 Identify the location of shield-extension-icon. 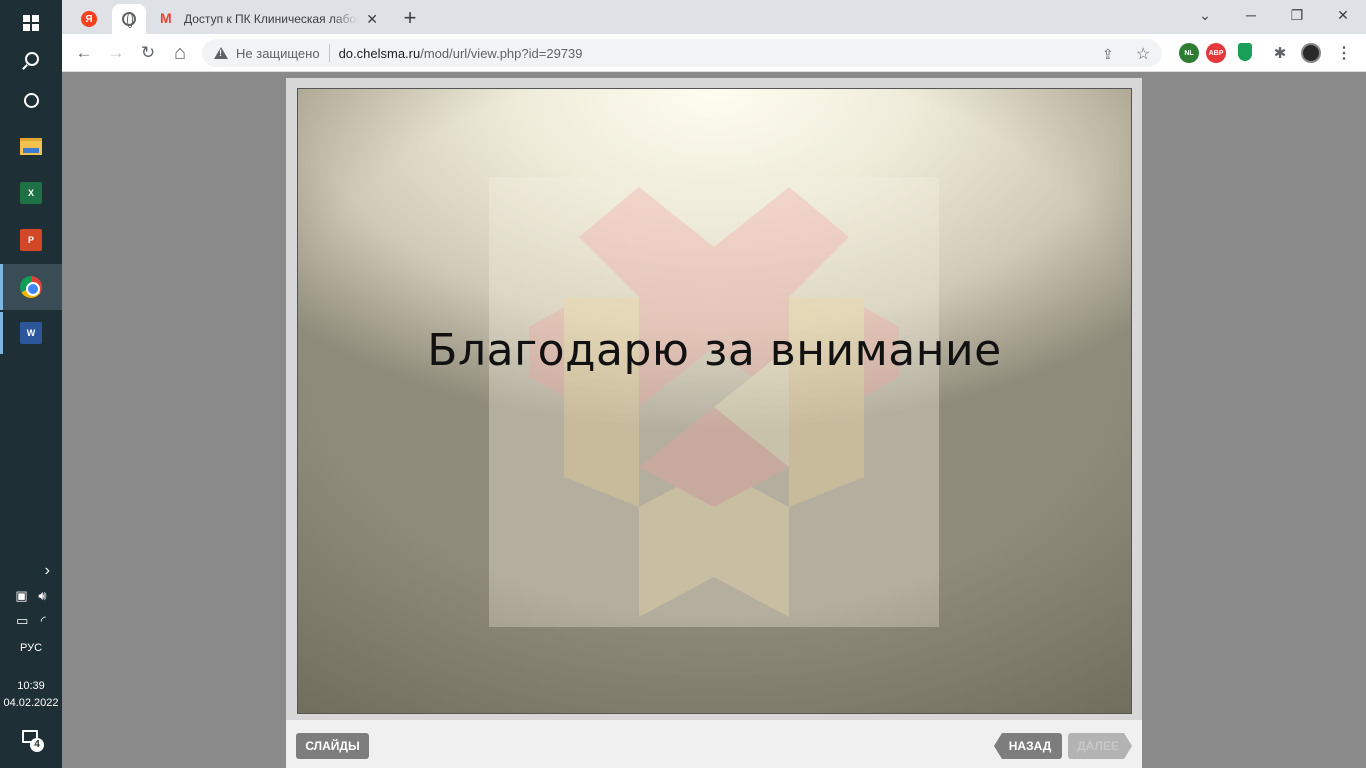
(1245, 52).